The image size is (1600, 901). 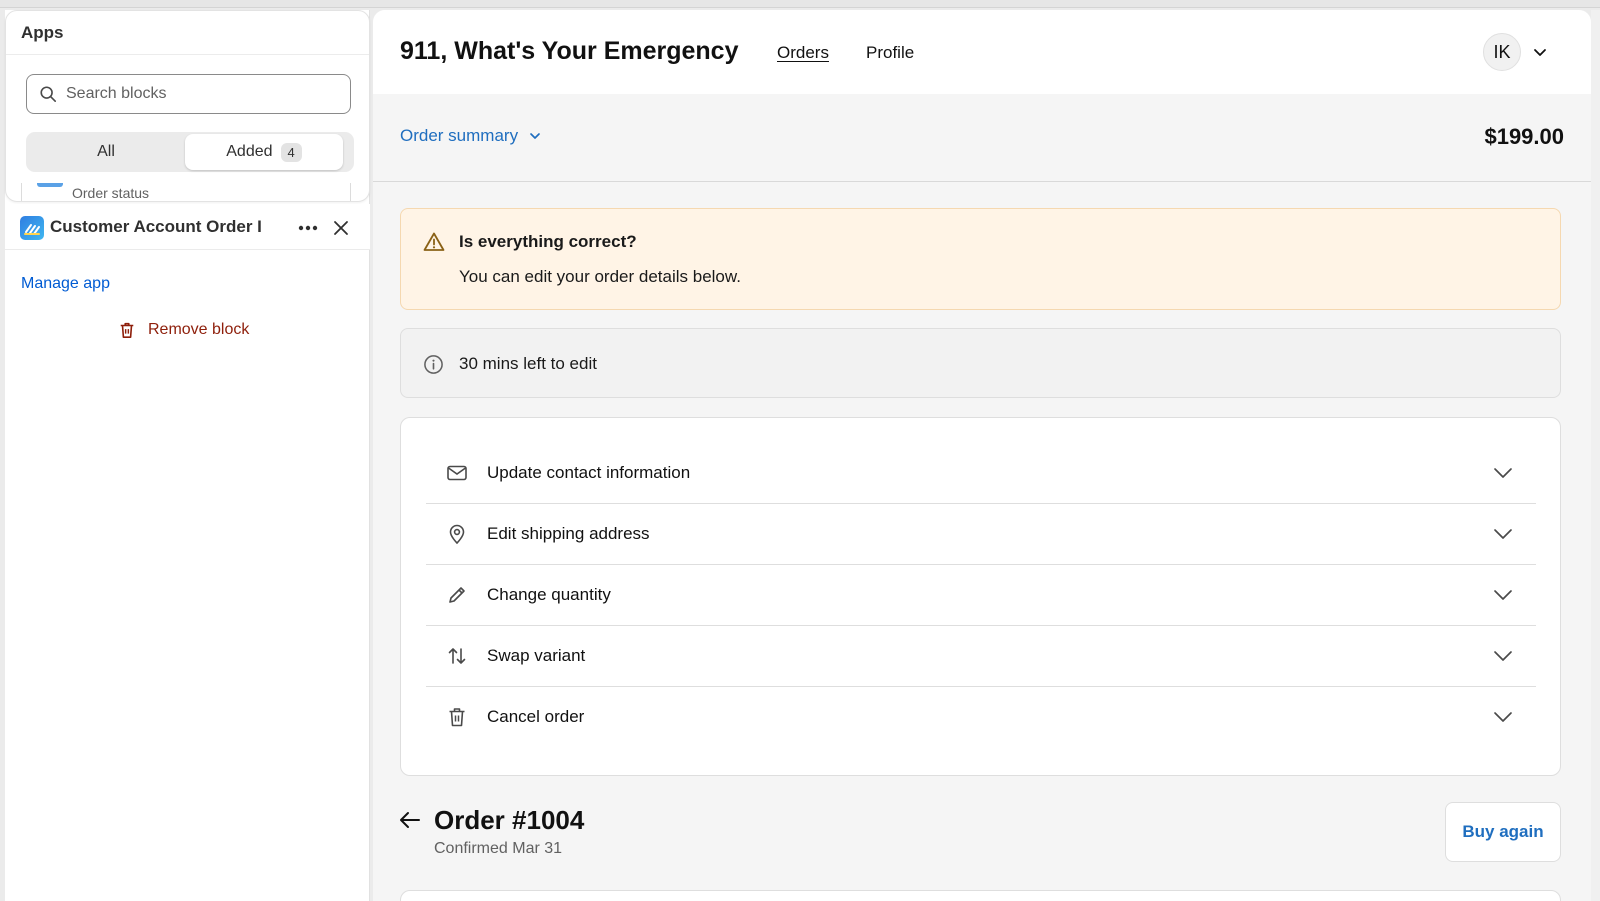 I want to click on mail-icon, so click(x=457, y=473).